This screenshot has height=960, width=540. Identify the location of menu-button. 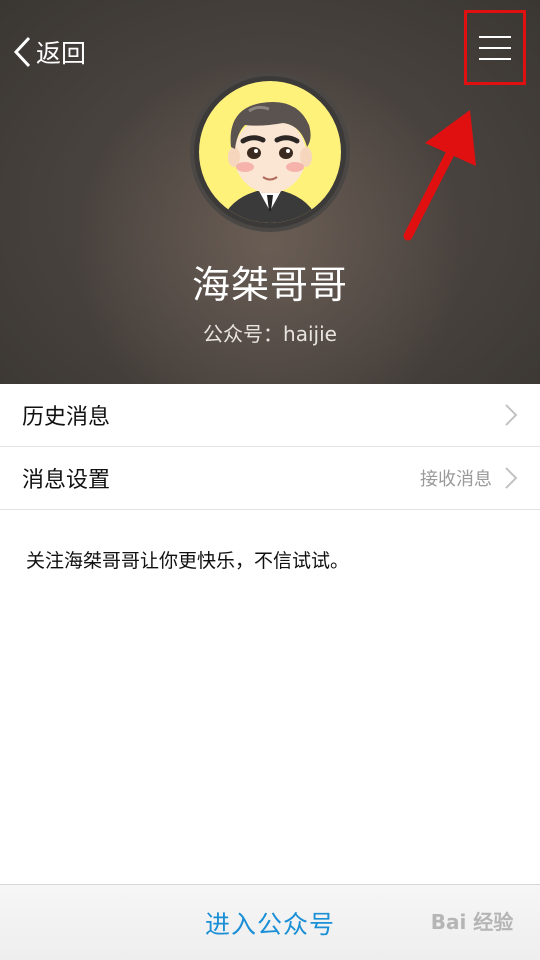
(495, 47).